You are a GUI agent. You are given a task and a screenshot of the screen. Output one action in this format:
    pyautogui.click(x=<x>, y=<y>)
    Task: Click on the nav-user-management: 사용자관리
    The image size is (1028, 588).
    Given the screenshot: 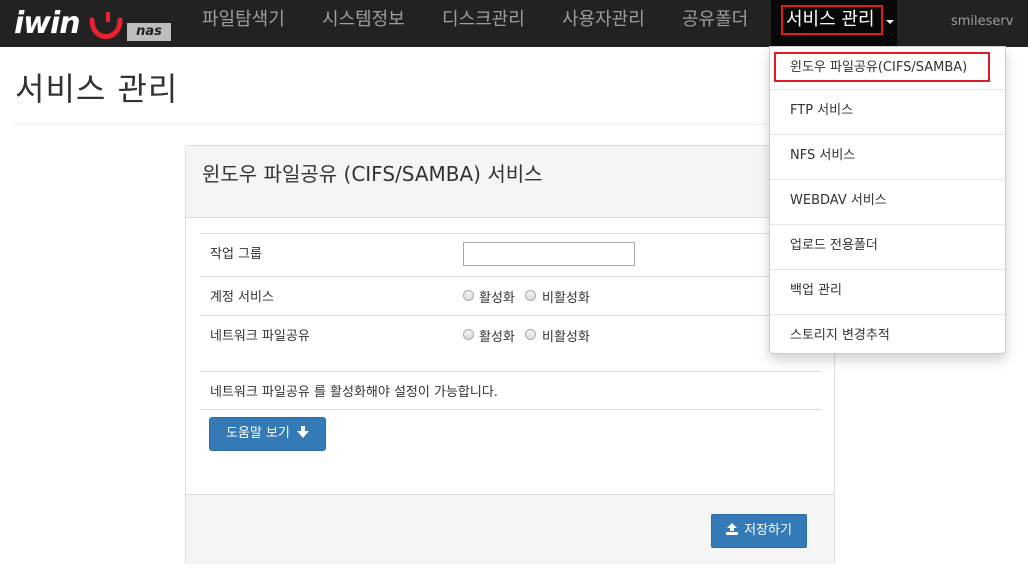 What is the action you would take?
    pyautogui.click(x=603, y=23)
    